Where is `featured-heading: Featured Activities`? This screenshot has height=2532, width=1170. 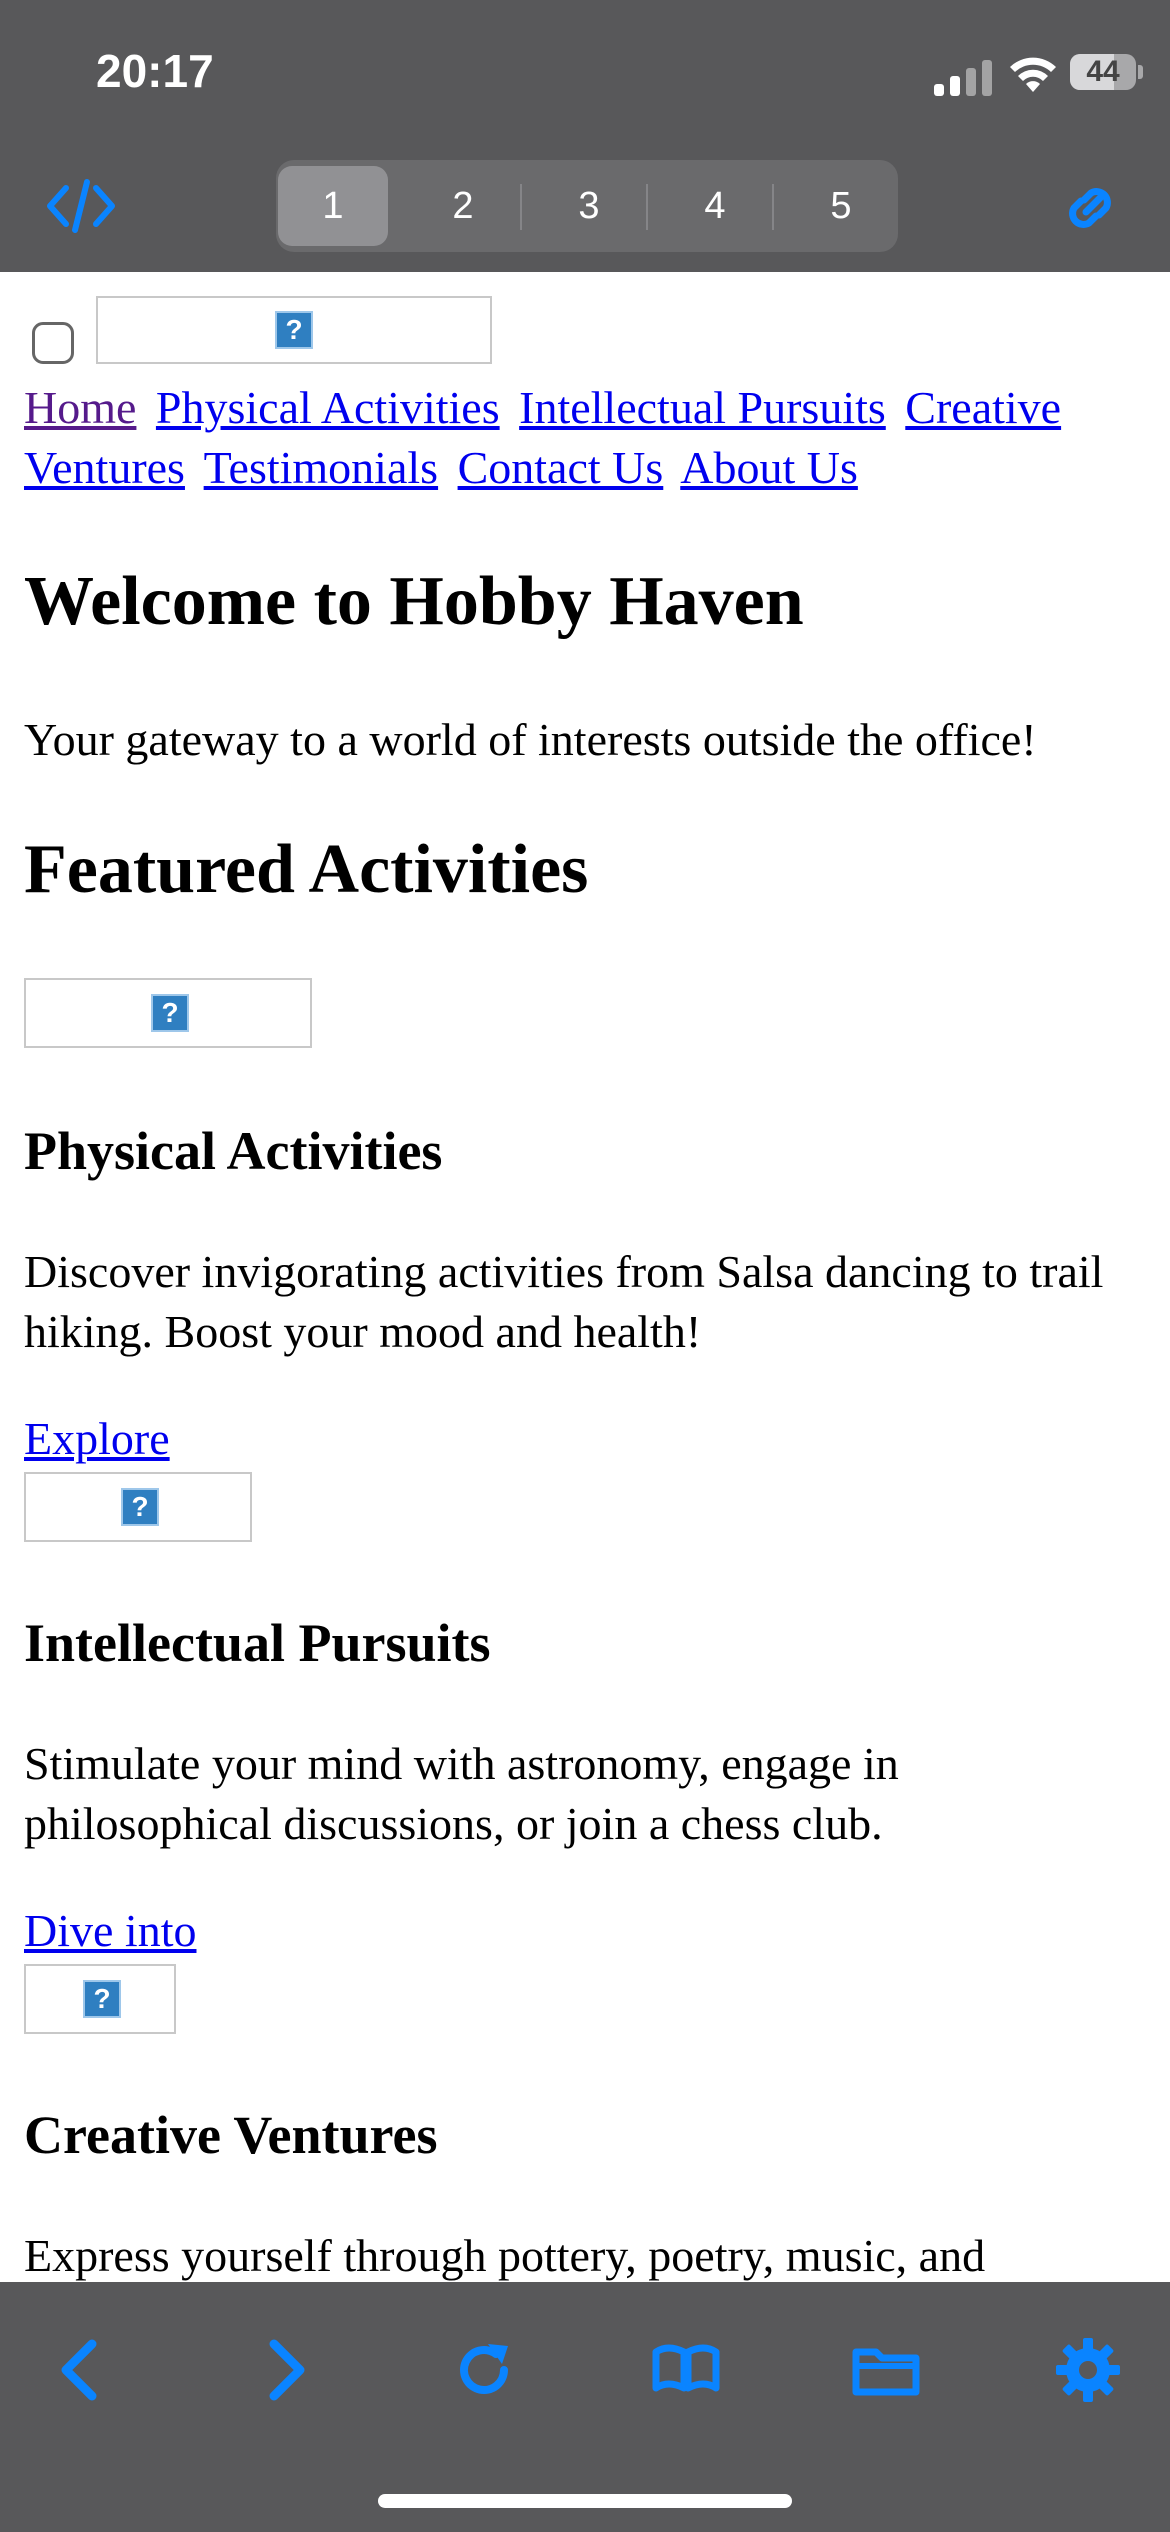
featured-heading: Featured Activities is located at coordinates (306, 869).